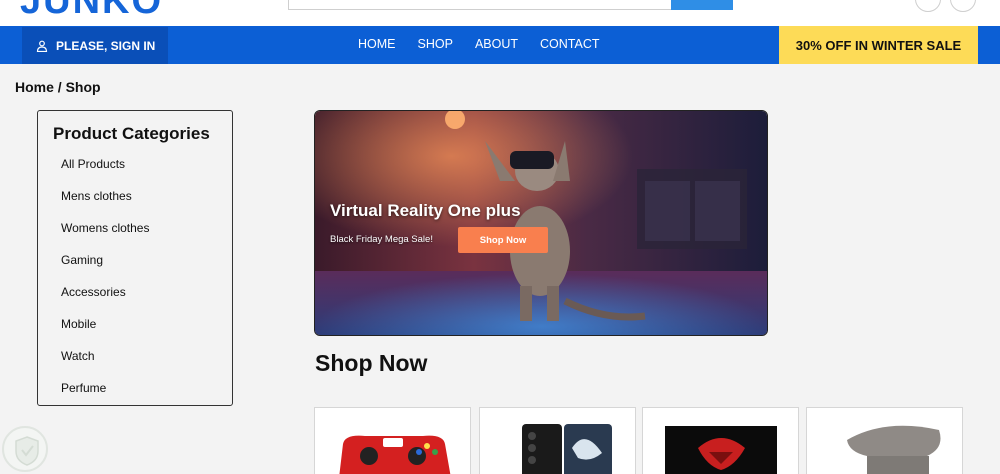 This screenshot has width=1000, height=474. What do you see at coordinates (377, 44) in the screenshot?
I see `nav-home: HOME` at bounding box center [377, 44].